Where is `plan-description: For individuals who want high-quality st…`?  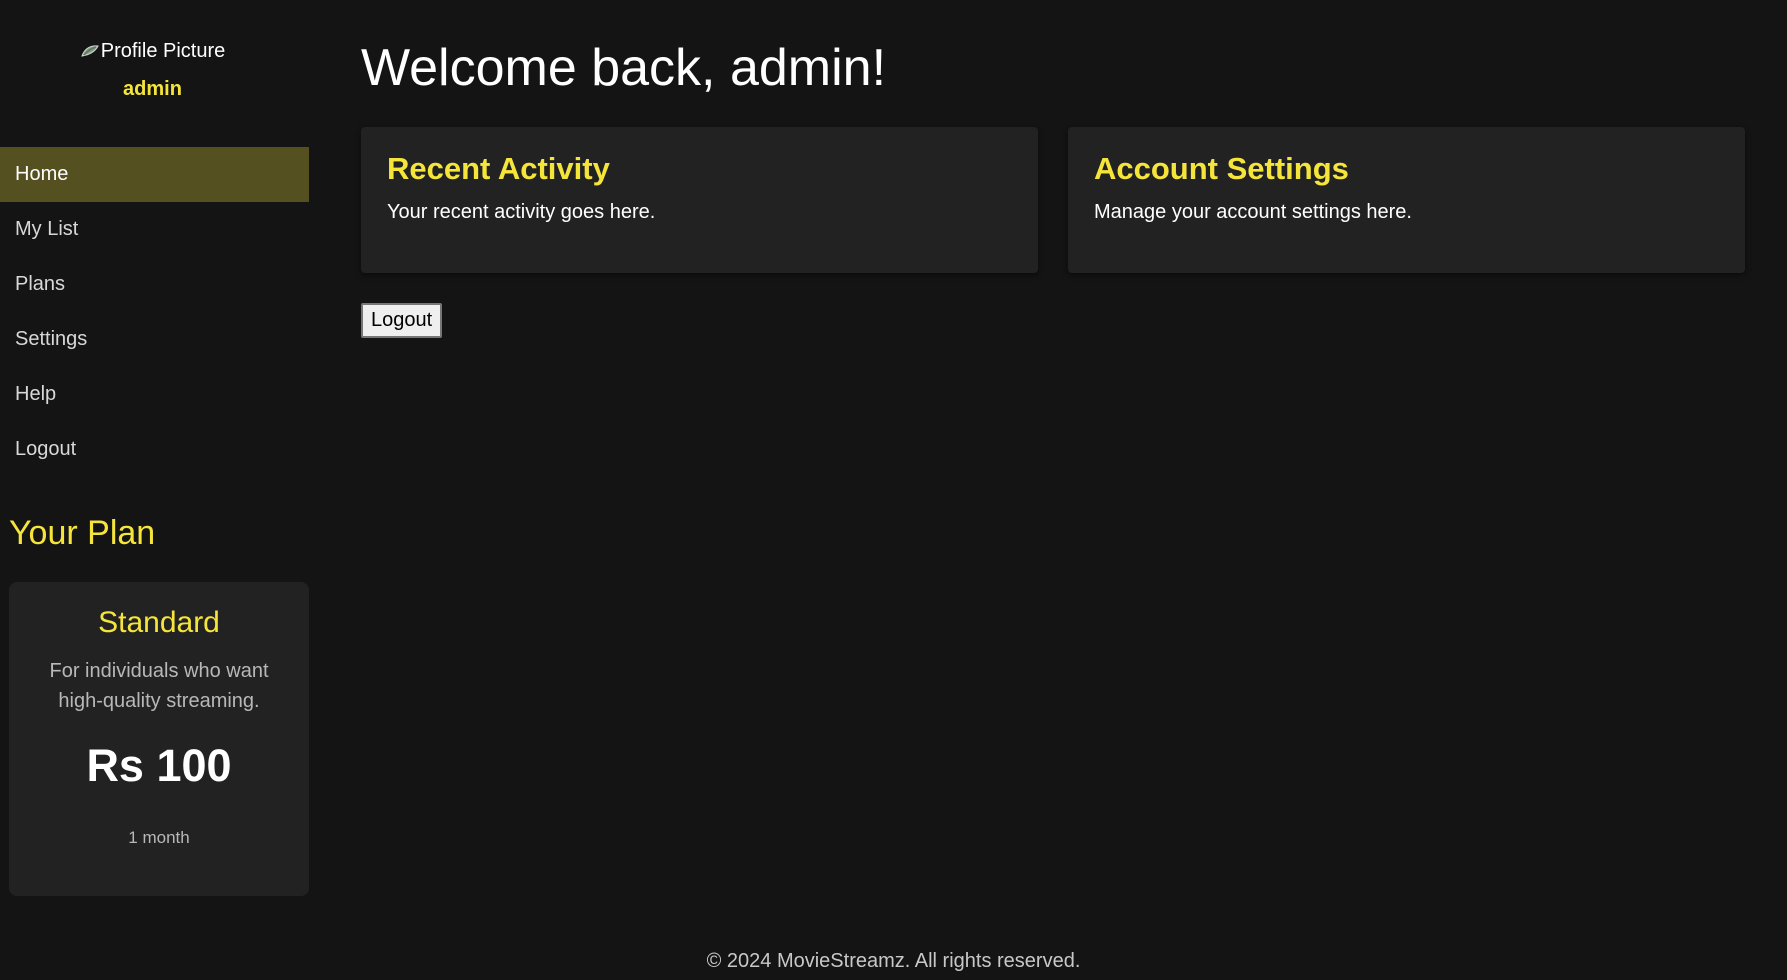 plan-description: For individuals who want high-quality st… is located at coordinates (159, 686).